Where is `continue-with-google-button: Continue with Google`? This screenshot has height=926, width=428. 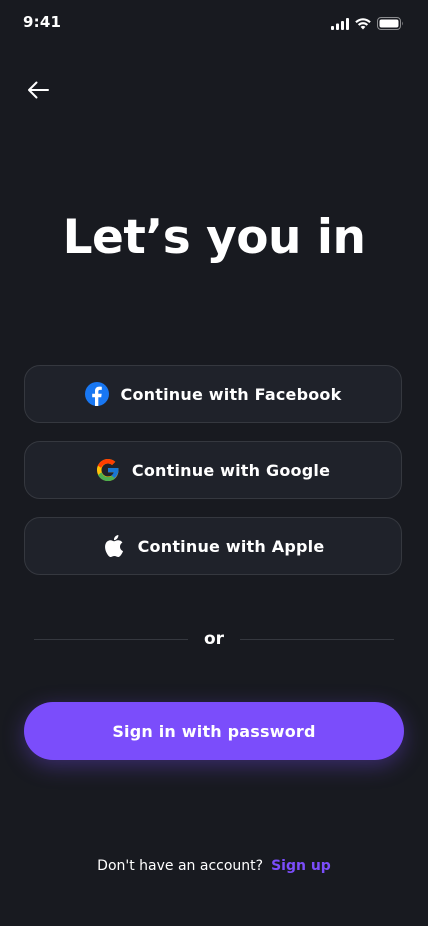 continue-with-google-button: Continue with Google is located at coordinates (213, 470).